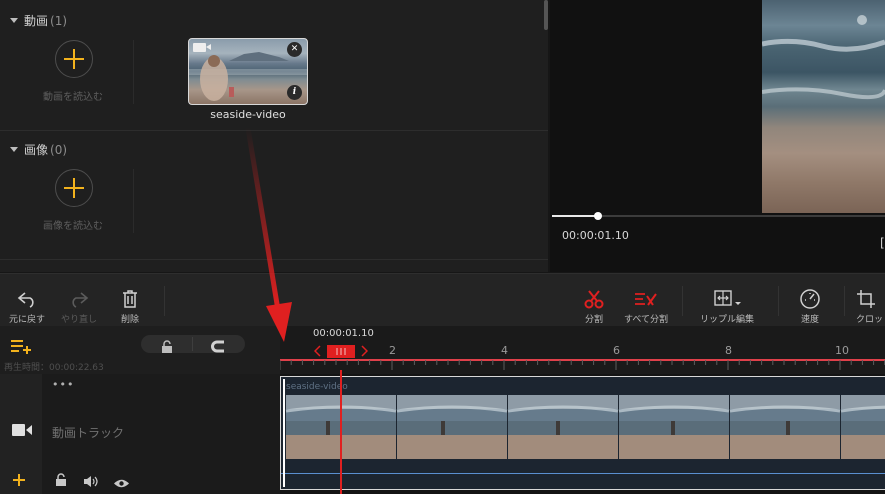 This screenshot has width=885, height=494. I want to click on trash-icon, so click(130, 299).